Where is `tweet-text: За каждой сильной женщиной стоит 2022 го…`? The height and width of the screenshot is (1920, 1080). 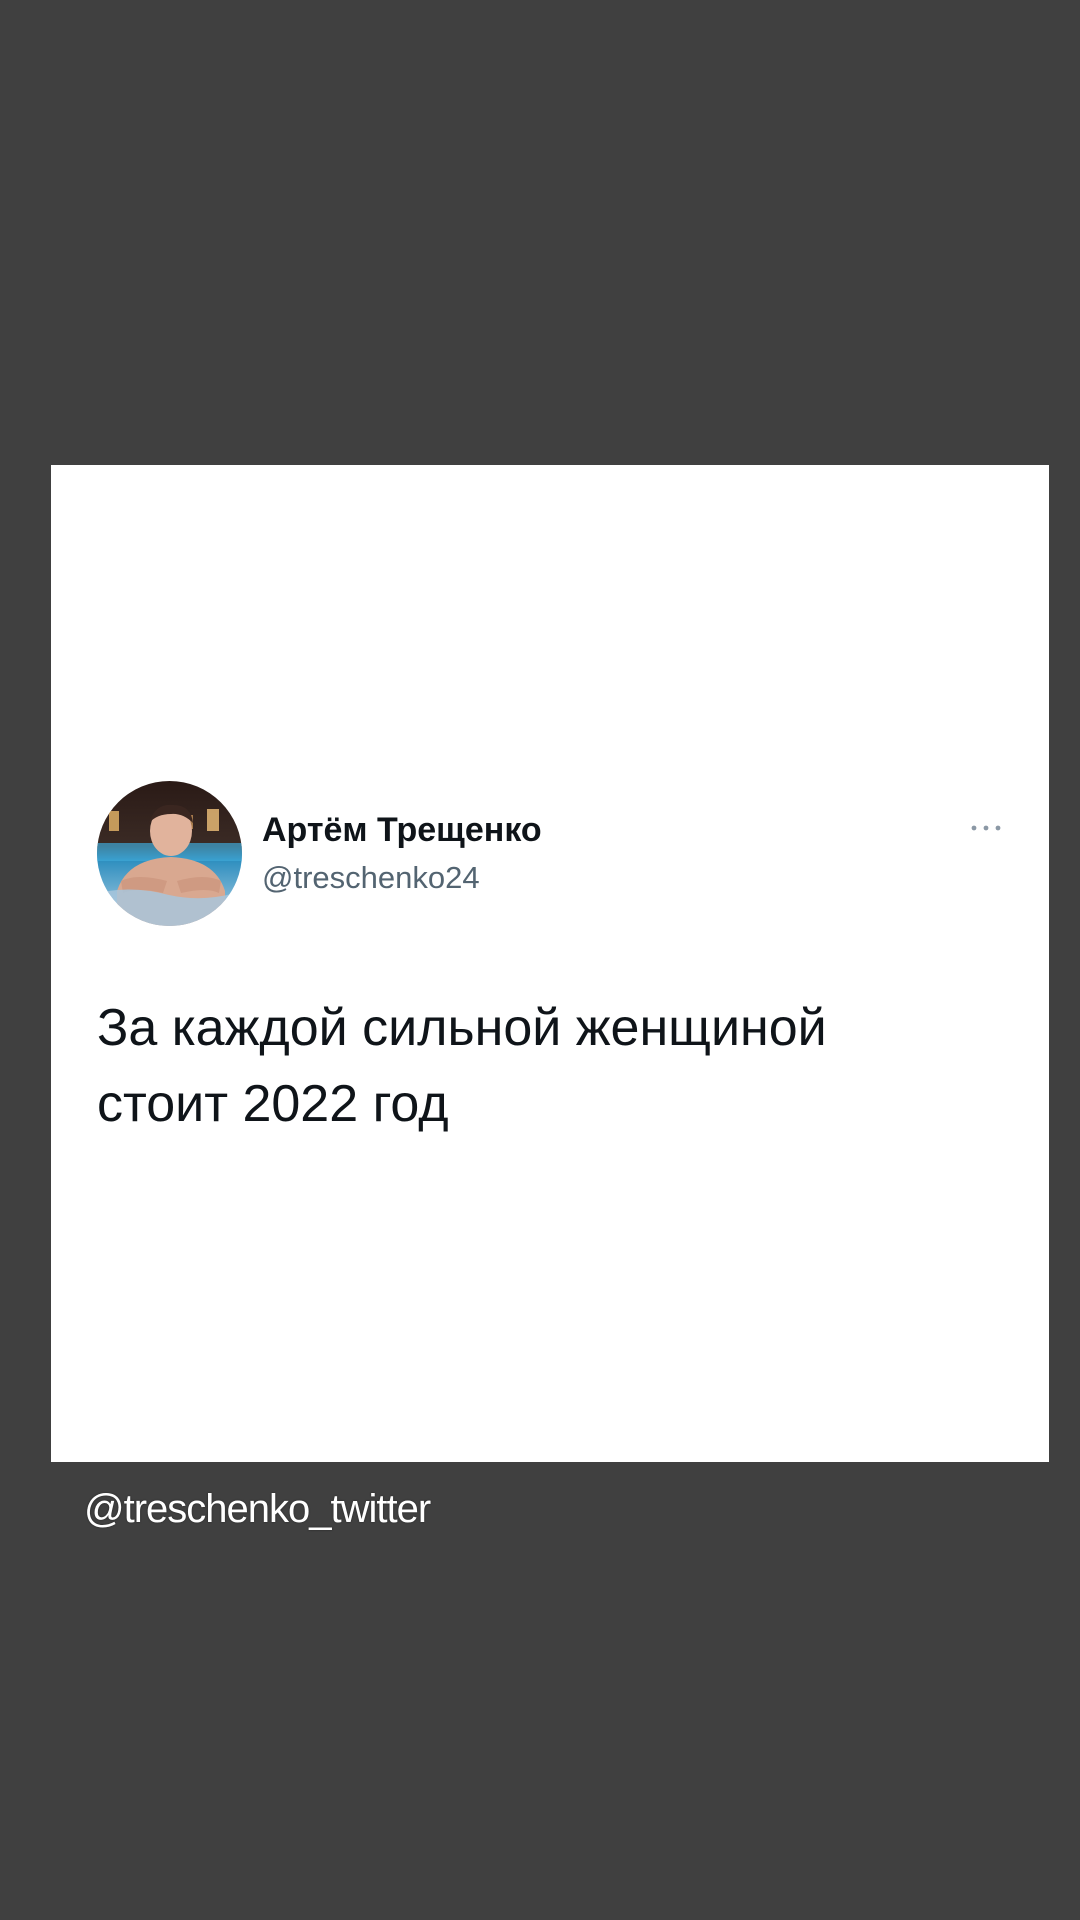 tweet-text: За каждой сильной женщиной стоит 2022 го… is located at coordinates (462, 1066).